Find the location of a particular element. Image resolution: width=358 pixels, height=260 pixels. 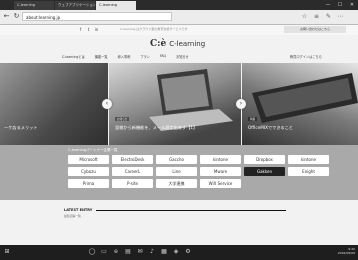

partner-logo: Prima is located at coordinates (88, 183).